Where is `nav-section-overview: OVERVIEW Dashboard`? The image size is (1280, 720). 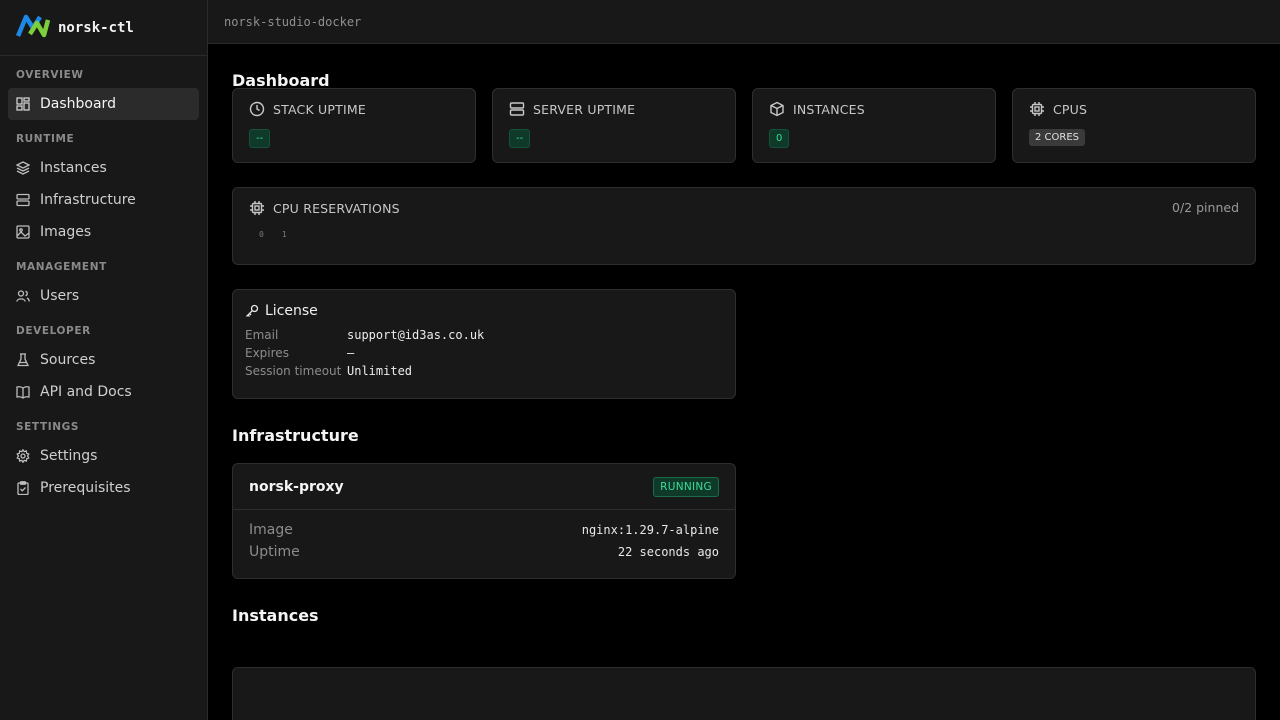 nav-section-overview: OVERVIEW Dashboard is located at coordinates (103, 88).